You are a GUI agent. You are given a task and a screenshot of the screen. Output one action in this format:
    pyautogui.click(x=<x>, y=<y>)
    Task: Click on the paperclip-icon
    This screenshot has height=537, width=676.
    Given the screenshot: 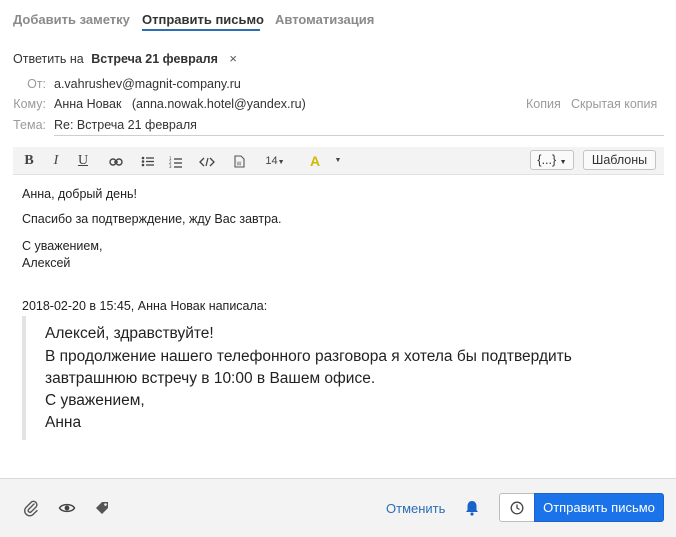 What is the action you would take?
    pyautogui.click(x=32, y=508)
    